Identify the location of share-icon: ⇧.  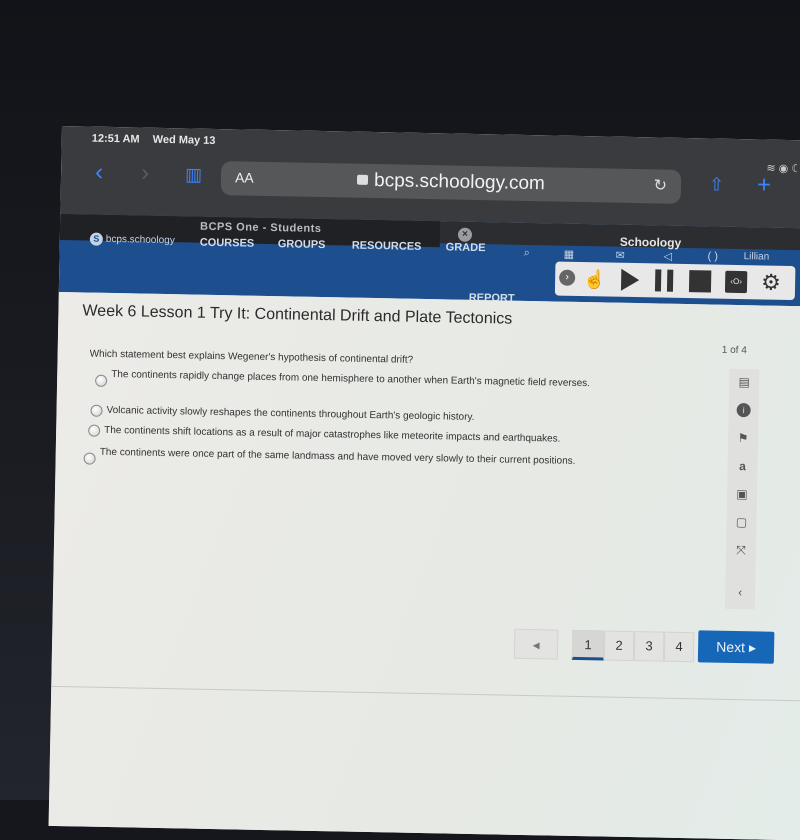
(716, 184).